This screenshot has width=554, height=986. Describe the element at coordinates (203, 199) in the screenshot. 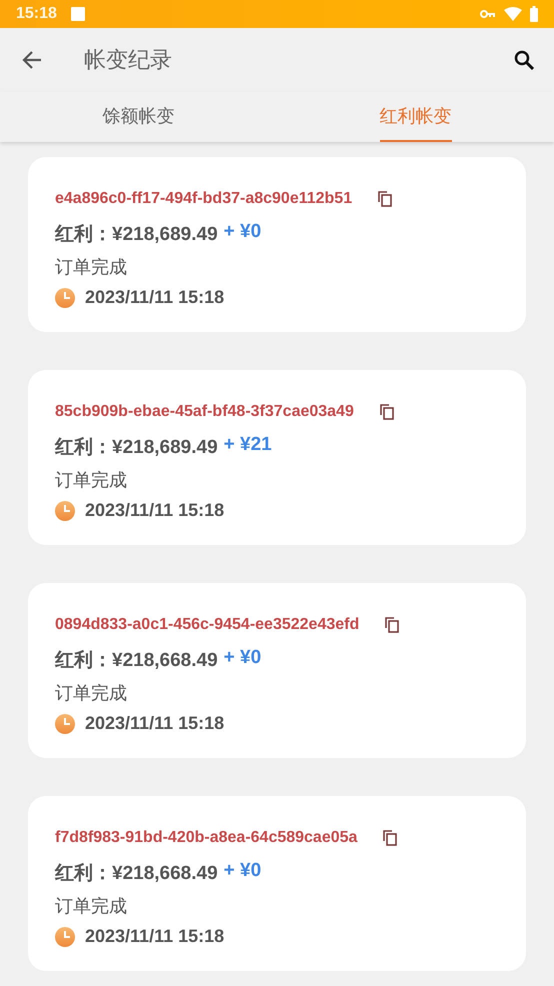

I see `order-id: e4a896c0-ff17-494f-bd37-a8c90e112b51` at that location.